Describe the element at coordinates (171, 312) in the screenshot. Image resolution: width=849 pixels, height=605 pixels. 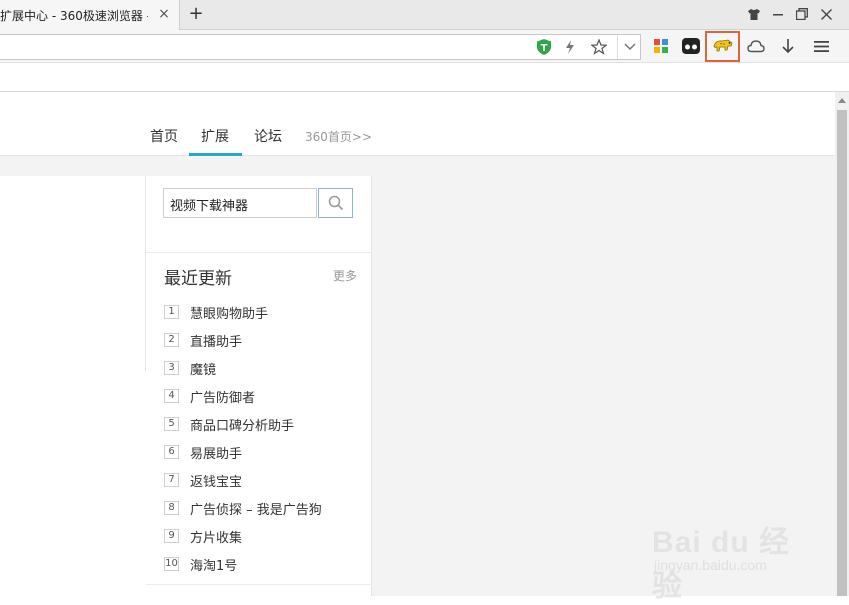
I see `rank-badge: 1` at that location.